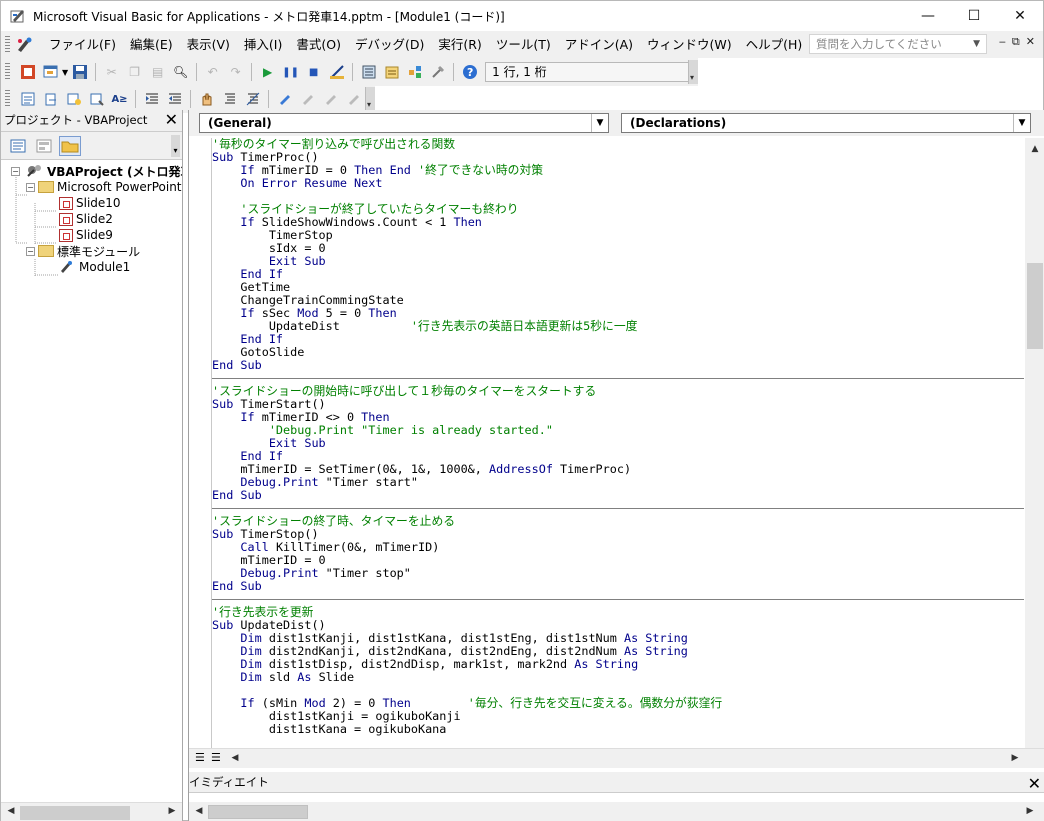  Describe the element at coordinates (82, 45) in the screenshot. I see `menu-file: ファイル(F)` at that location.